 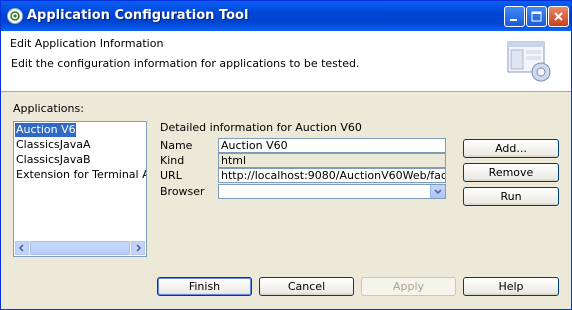 I want to click on finish-button: Finish, so click(x=204, y=286).